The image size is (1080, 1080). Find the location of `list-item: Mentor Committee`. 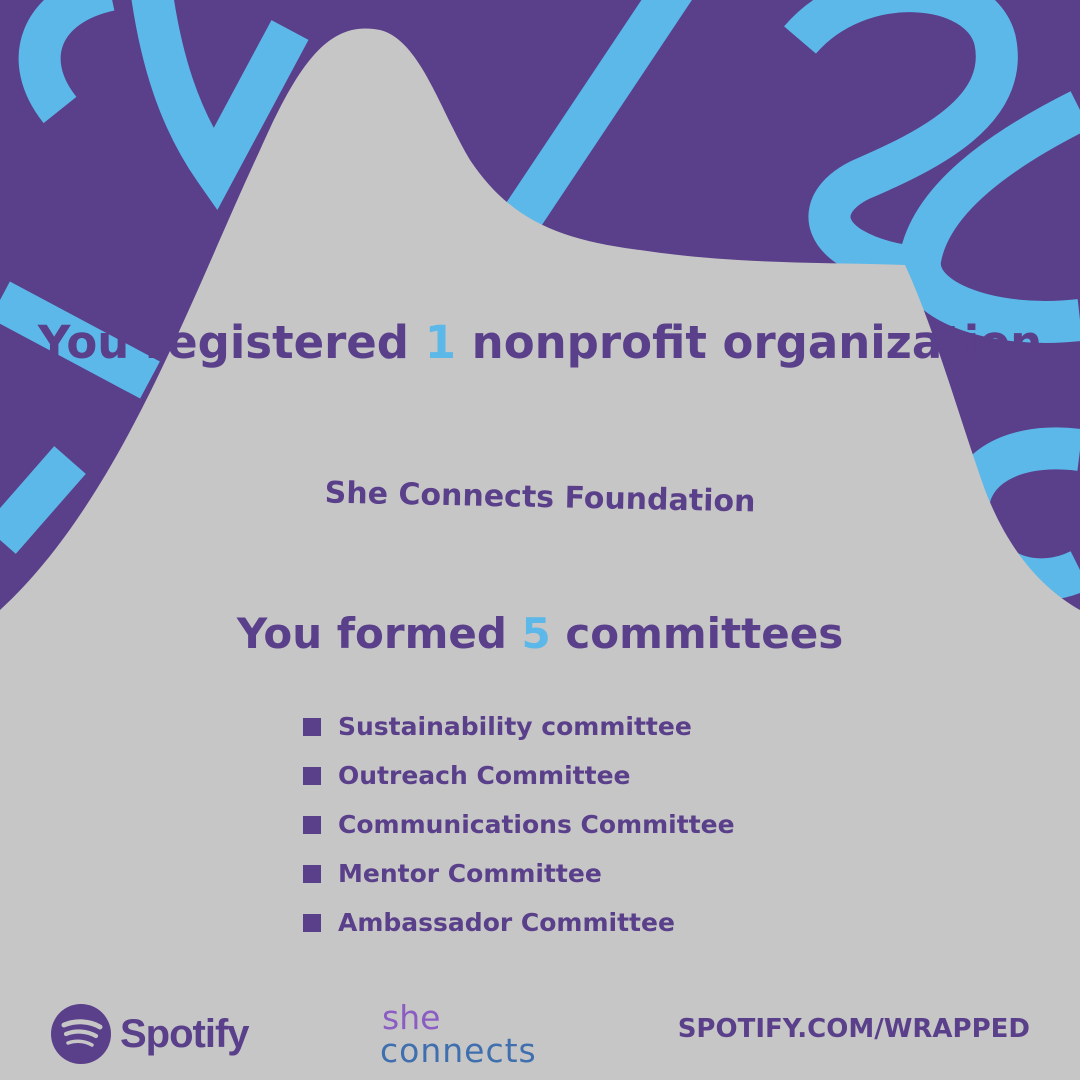

list-item: Mentor Committee is located at coordinates (519, 873).